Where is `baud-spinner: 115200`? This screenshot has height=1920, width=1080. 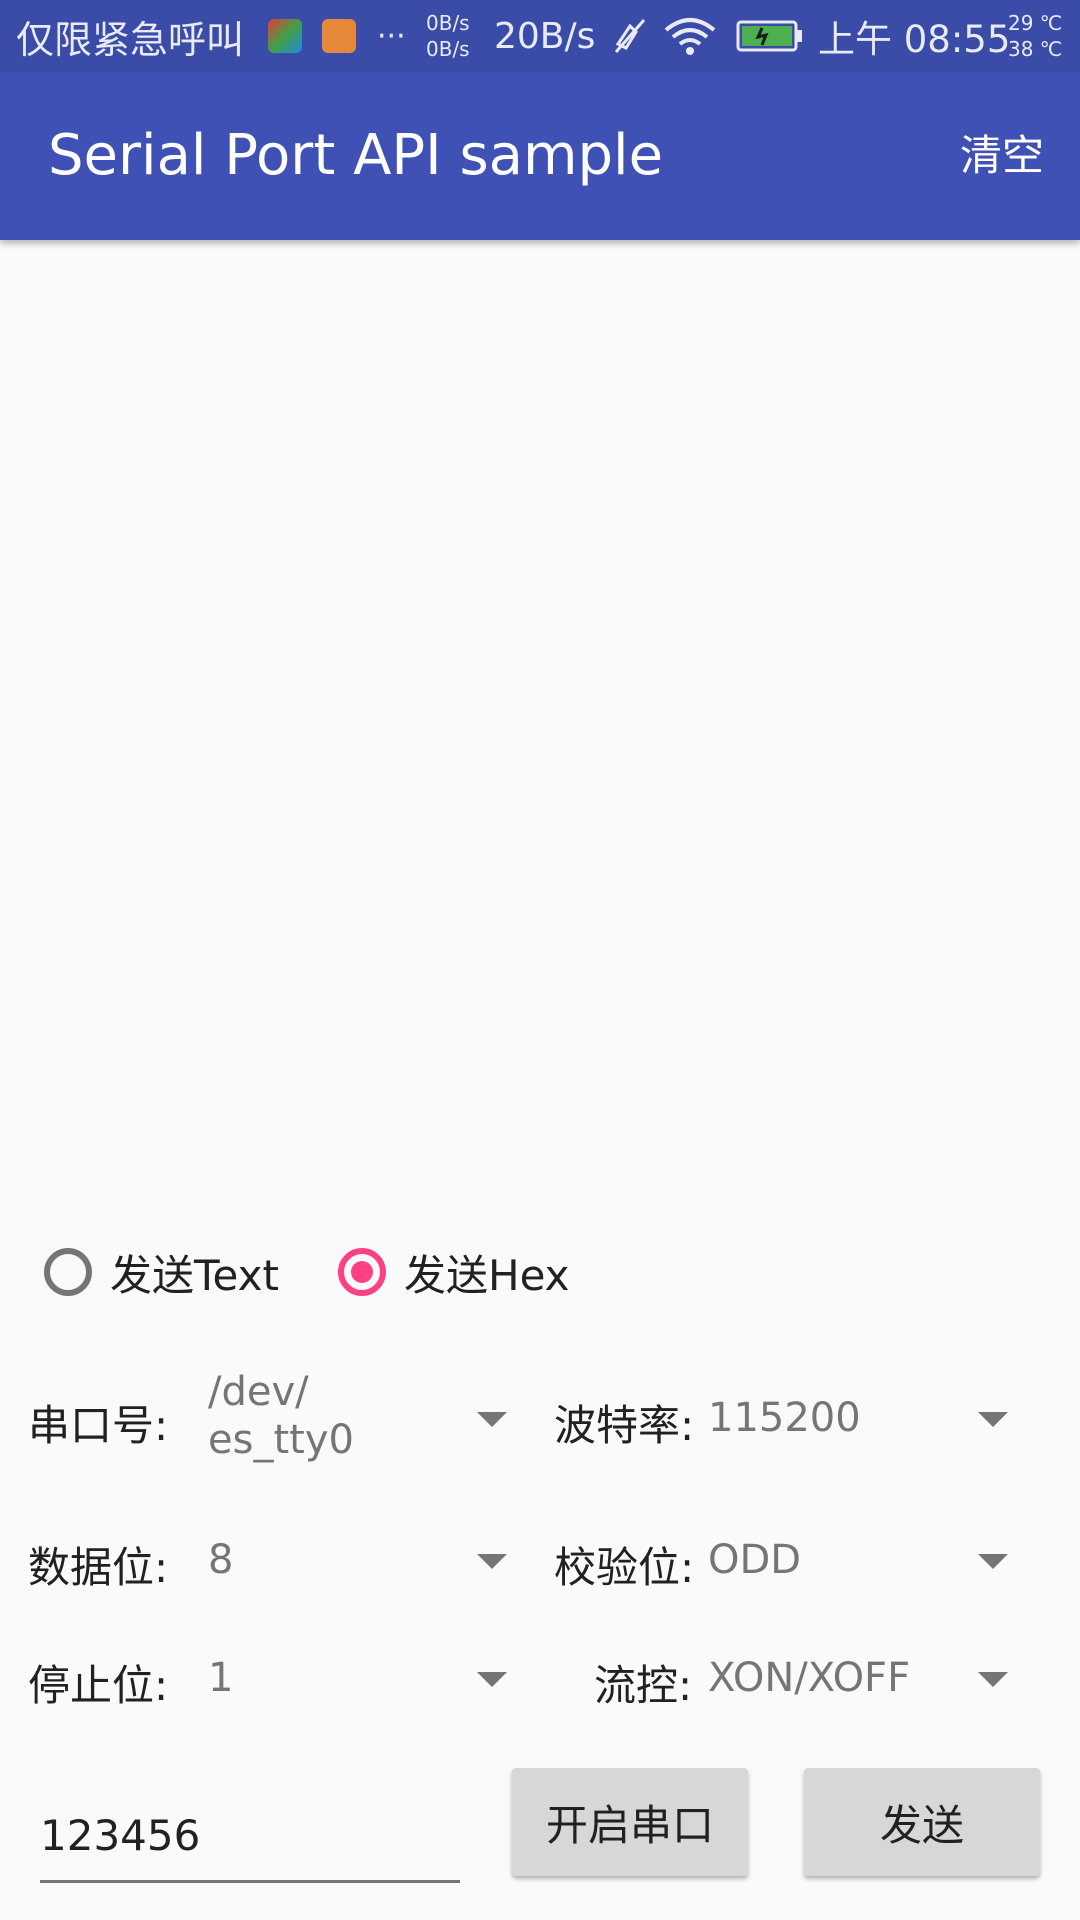 baud-spinner: 115200 is located at coordinates (860, 1418).